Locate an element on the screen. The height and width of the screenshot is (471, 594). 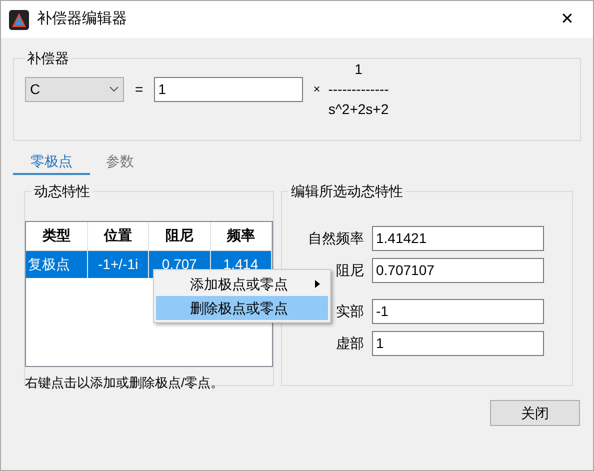
chevron-icon is located at coordinates (114, 89).